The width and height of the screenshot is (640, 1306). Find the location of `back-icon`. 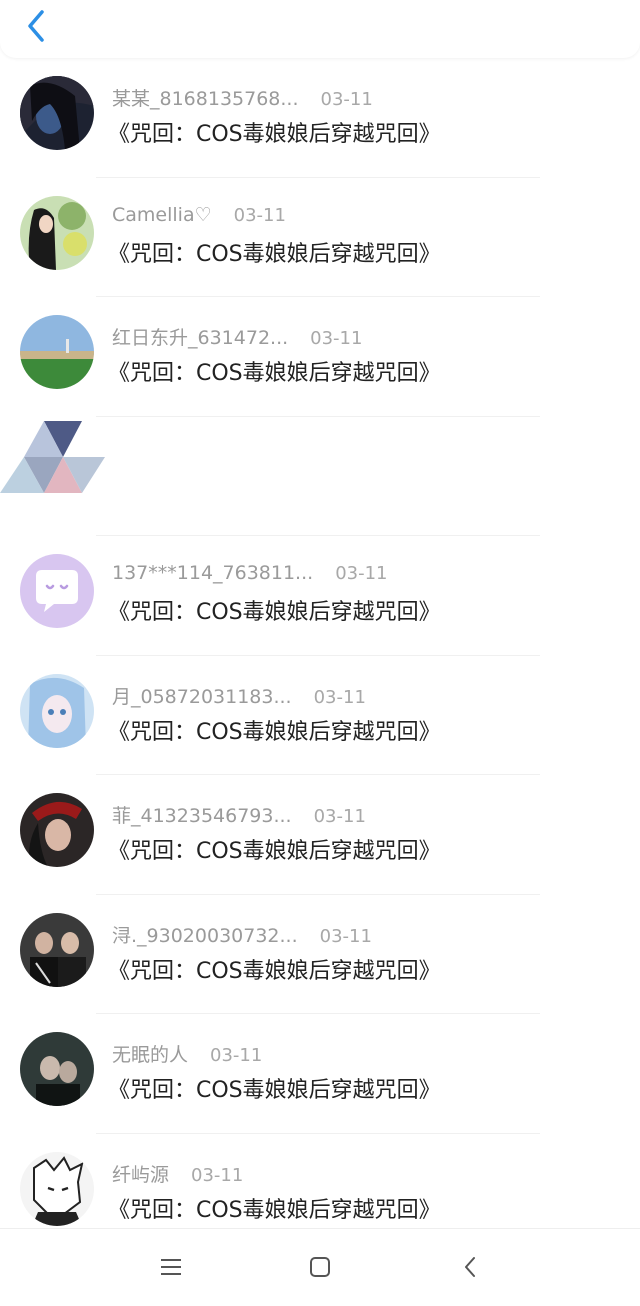

back-icon is located at coordinates (470, 1267).